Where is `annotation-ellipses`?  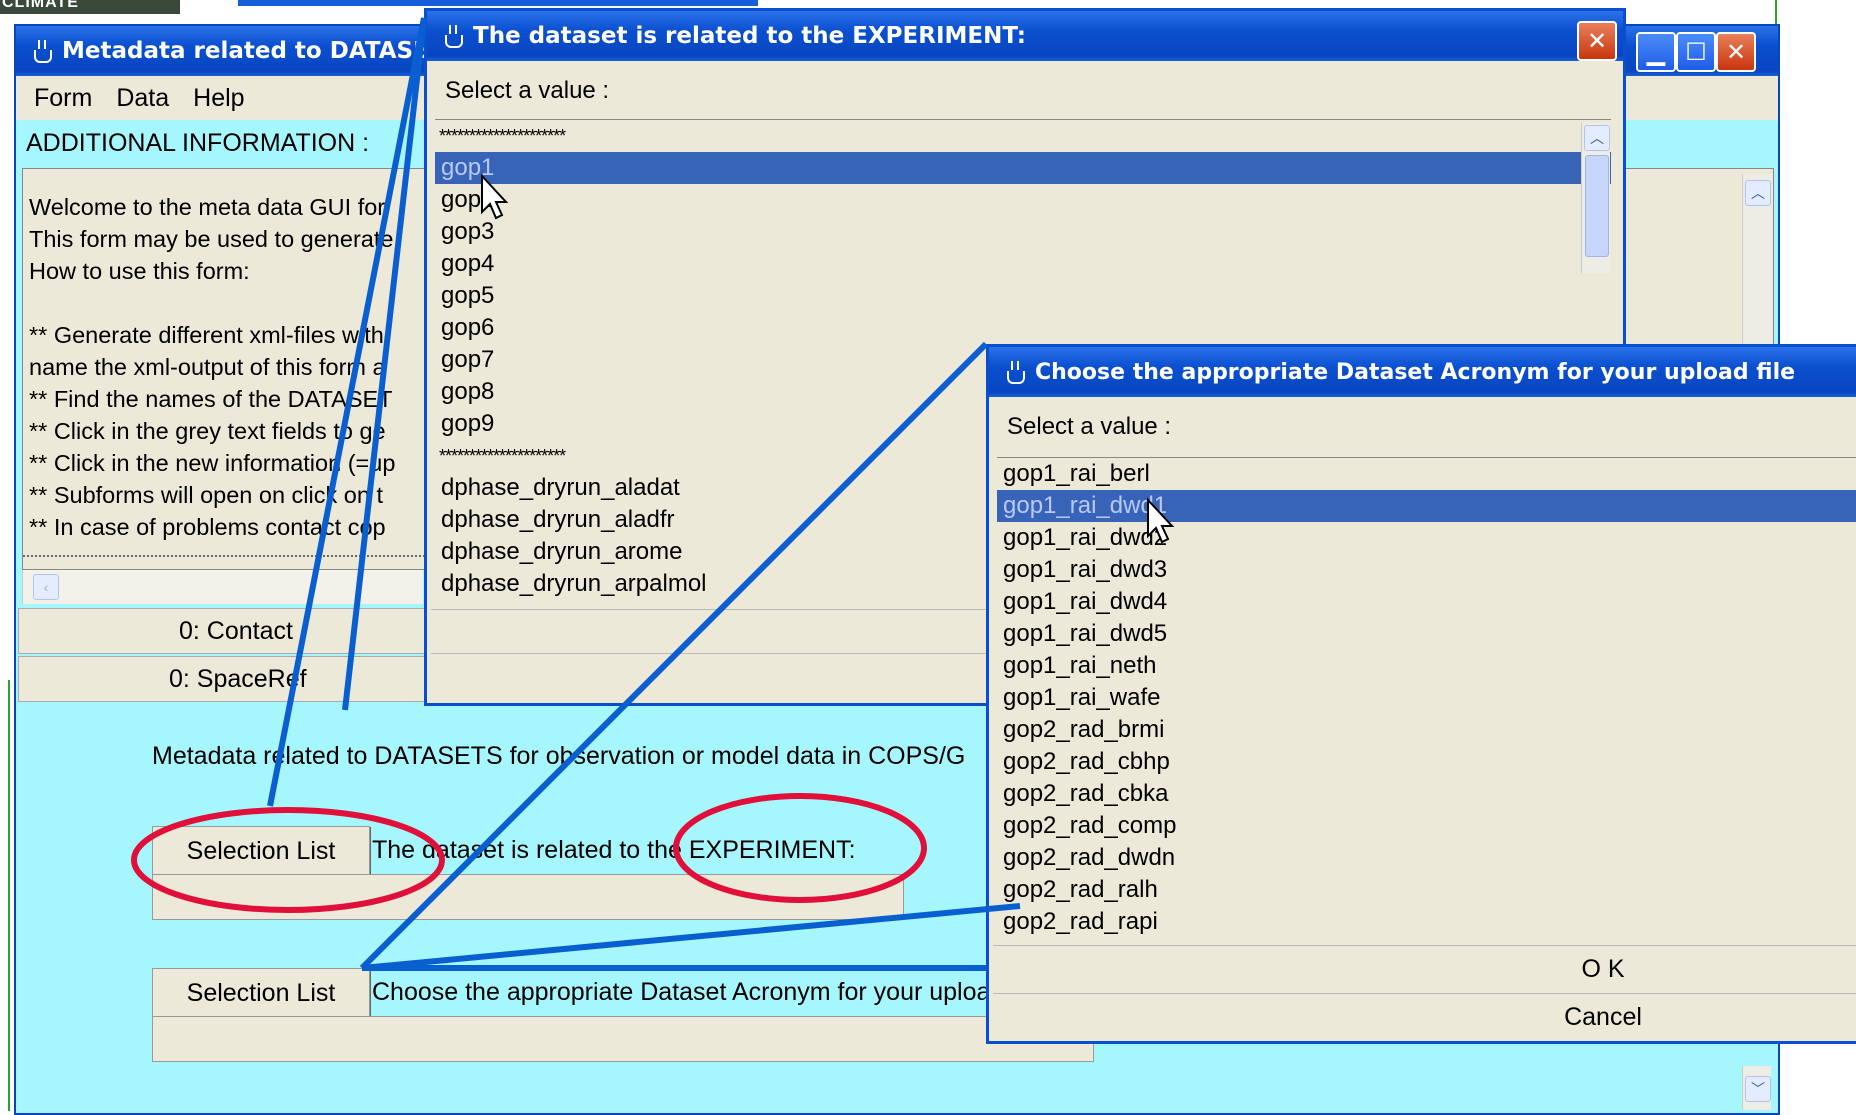 annotation-ellipses is located at coordinates (529, 853).